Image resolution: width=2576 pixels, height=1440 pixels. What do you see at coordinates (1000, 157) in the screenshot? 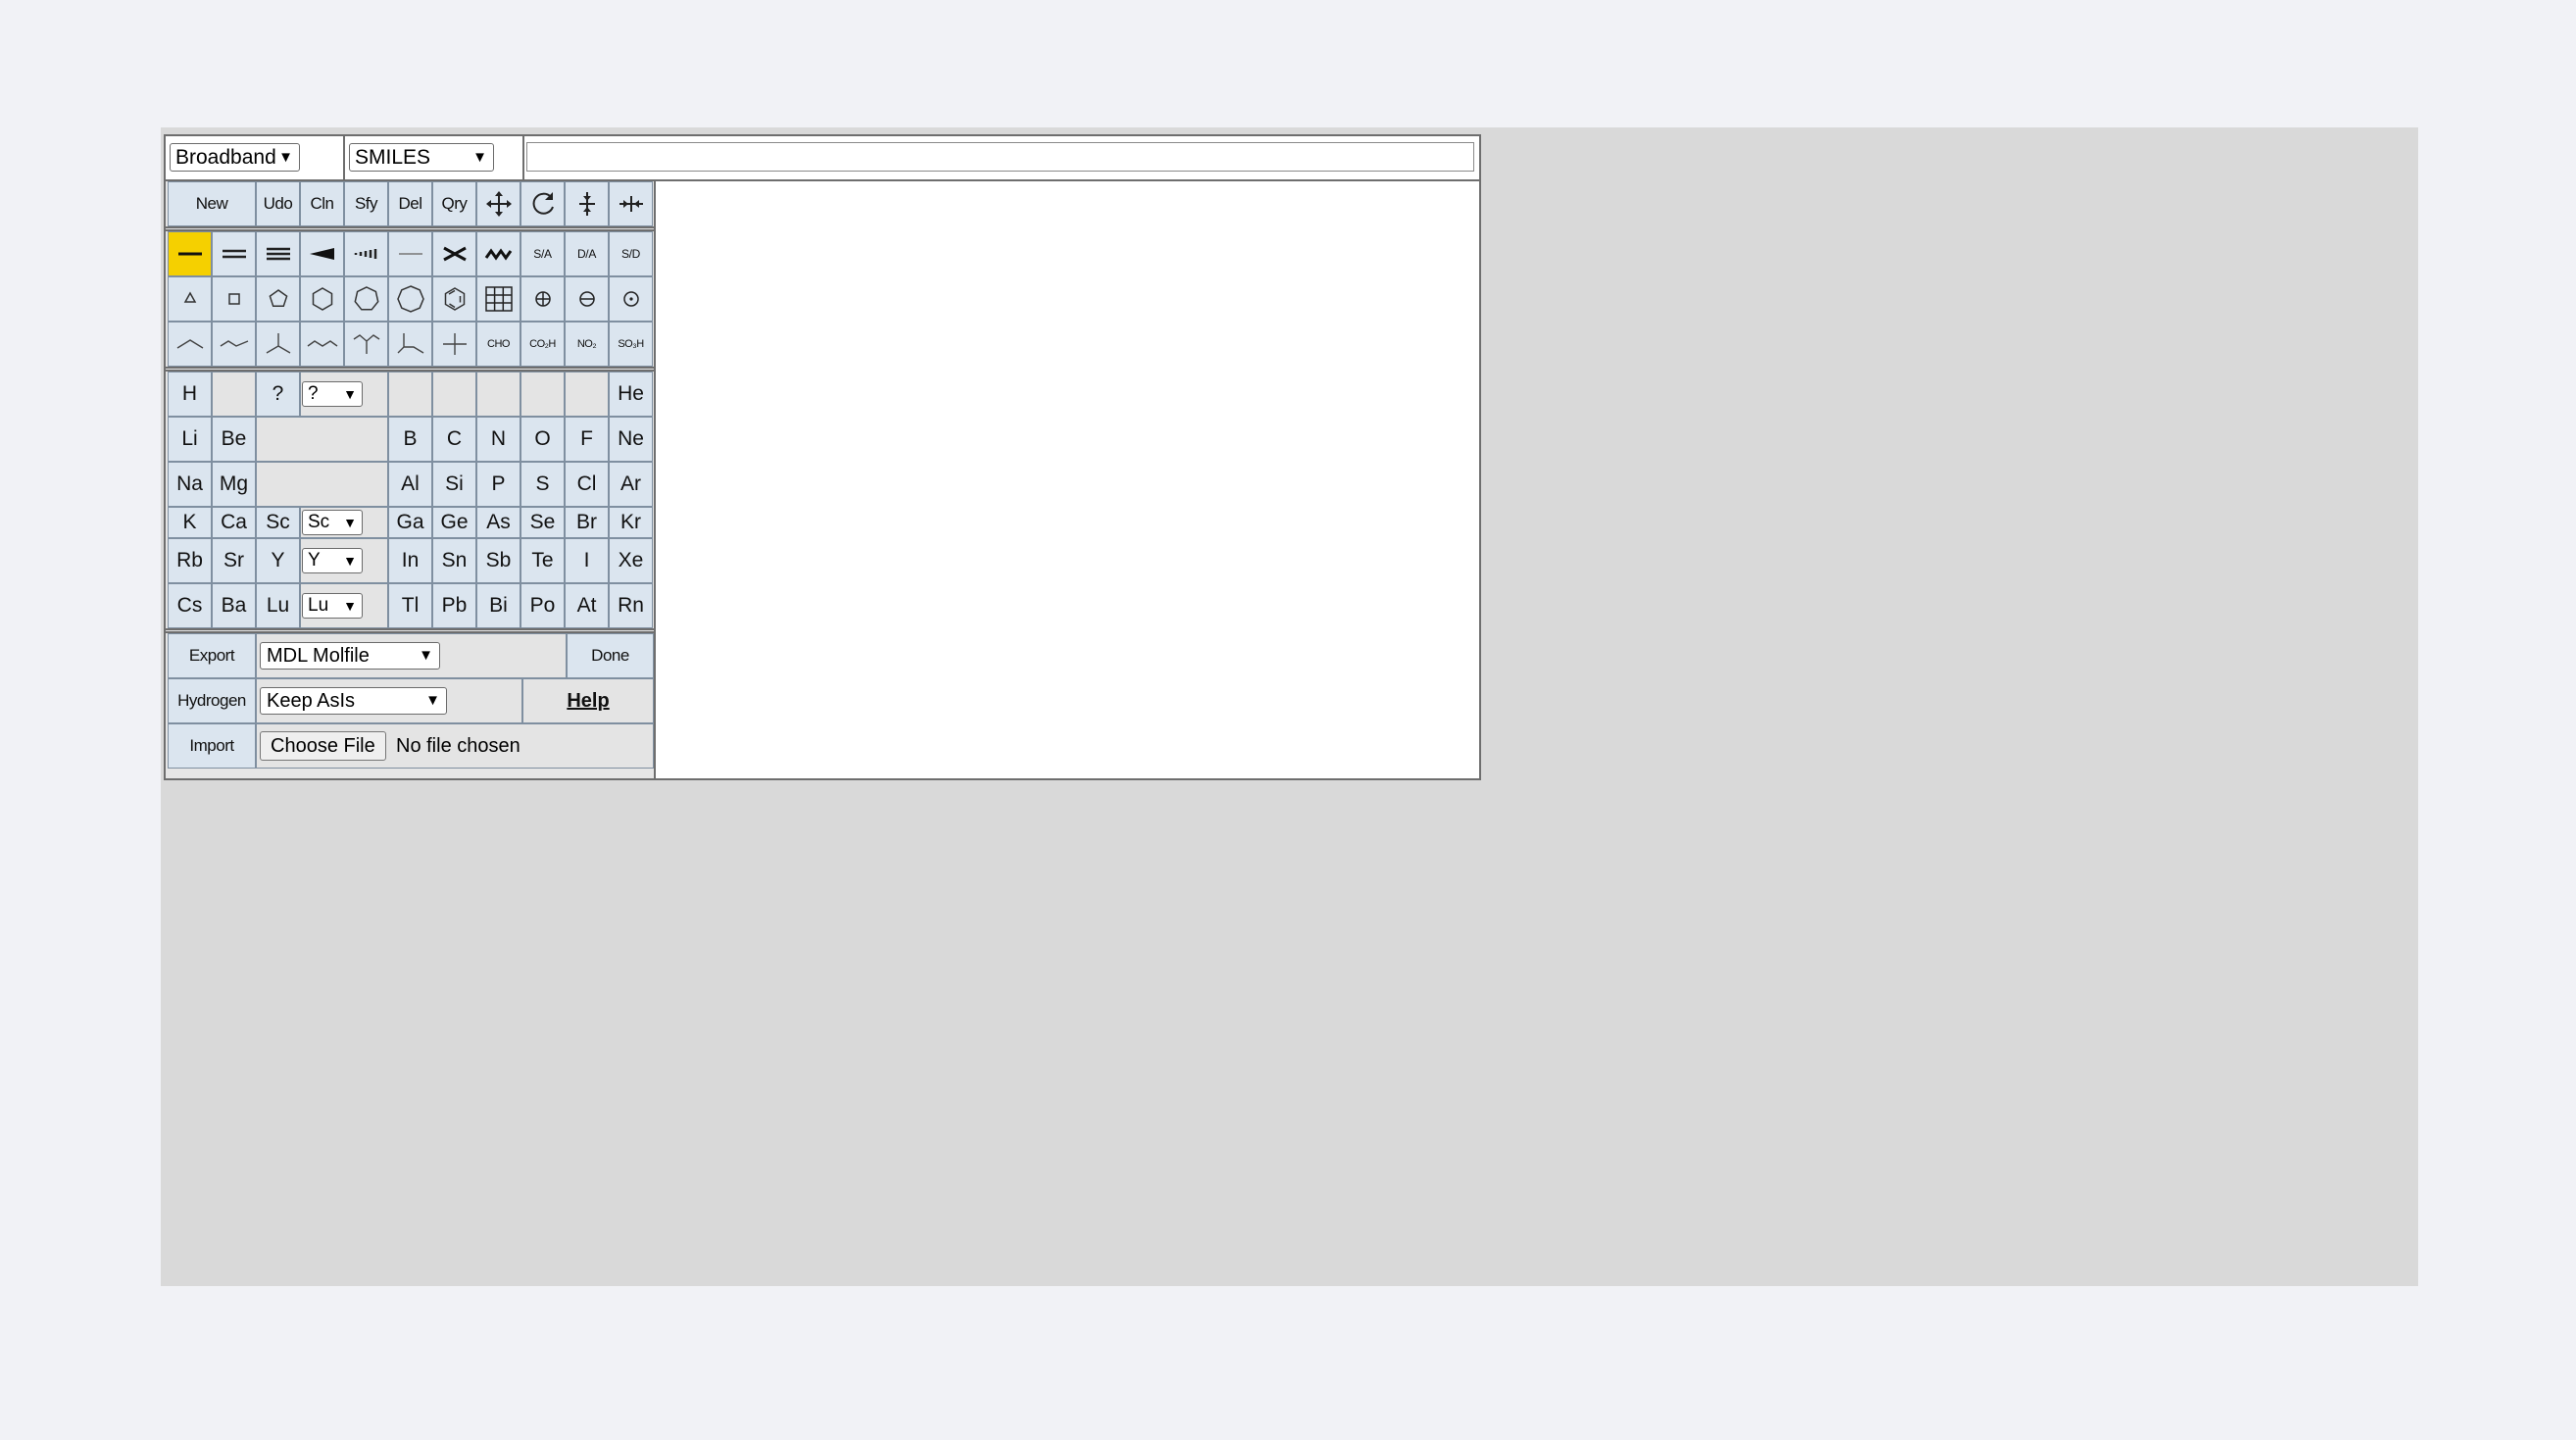
I see `smiles-input` at bounding box center [1000, 157].